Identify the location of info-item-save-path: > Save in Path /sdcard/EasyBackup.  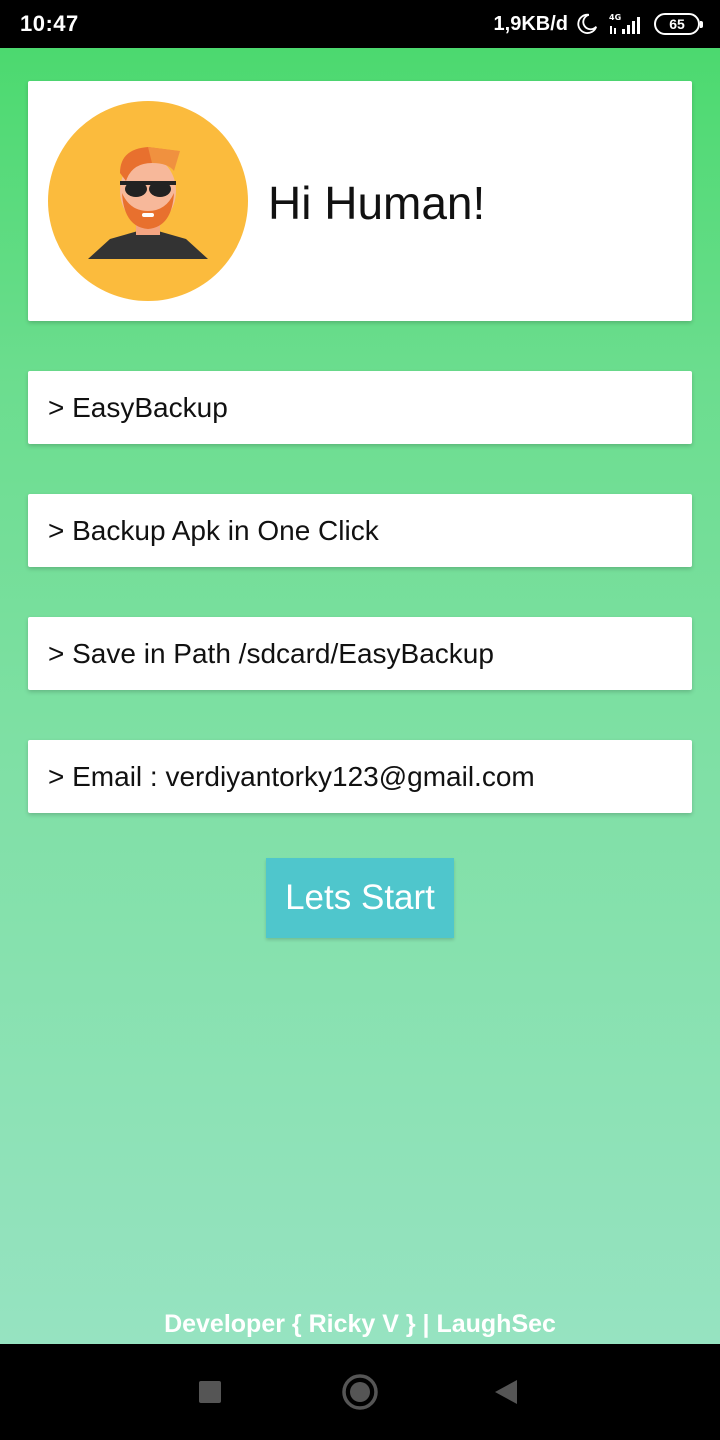
(360, 653).